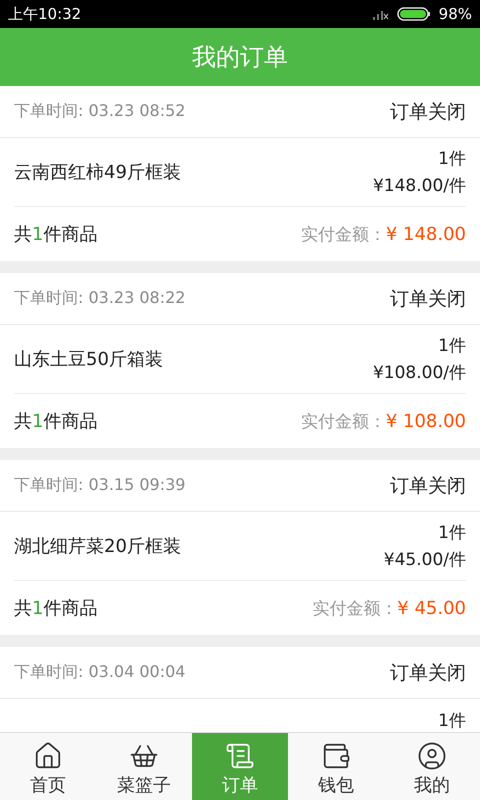  I want to click on tab-item: 我的, so click(432, 766).